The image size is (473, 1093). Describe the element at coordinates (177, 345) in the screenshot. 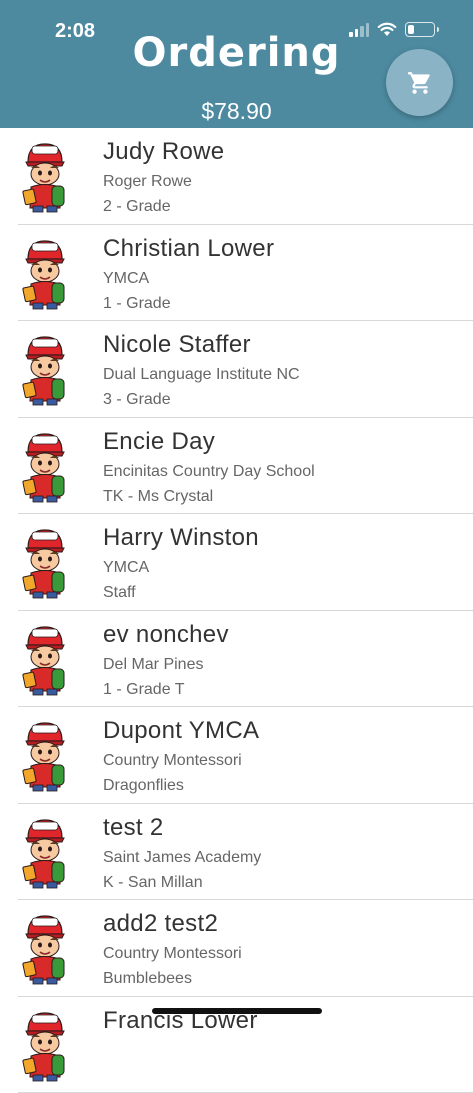

I see `student-name: Nicole Staffer` at that location.